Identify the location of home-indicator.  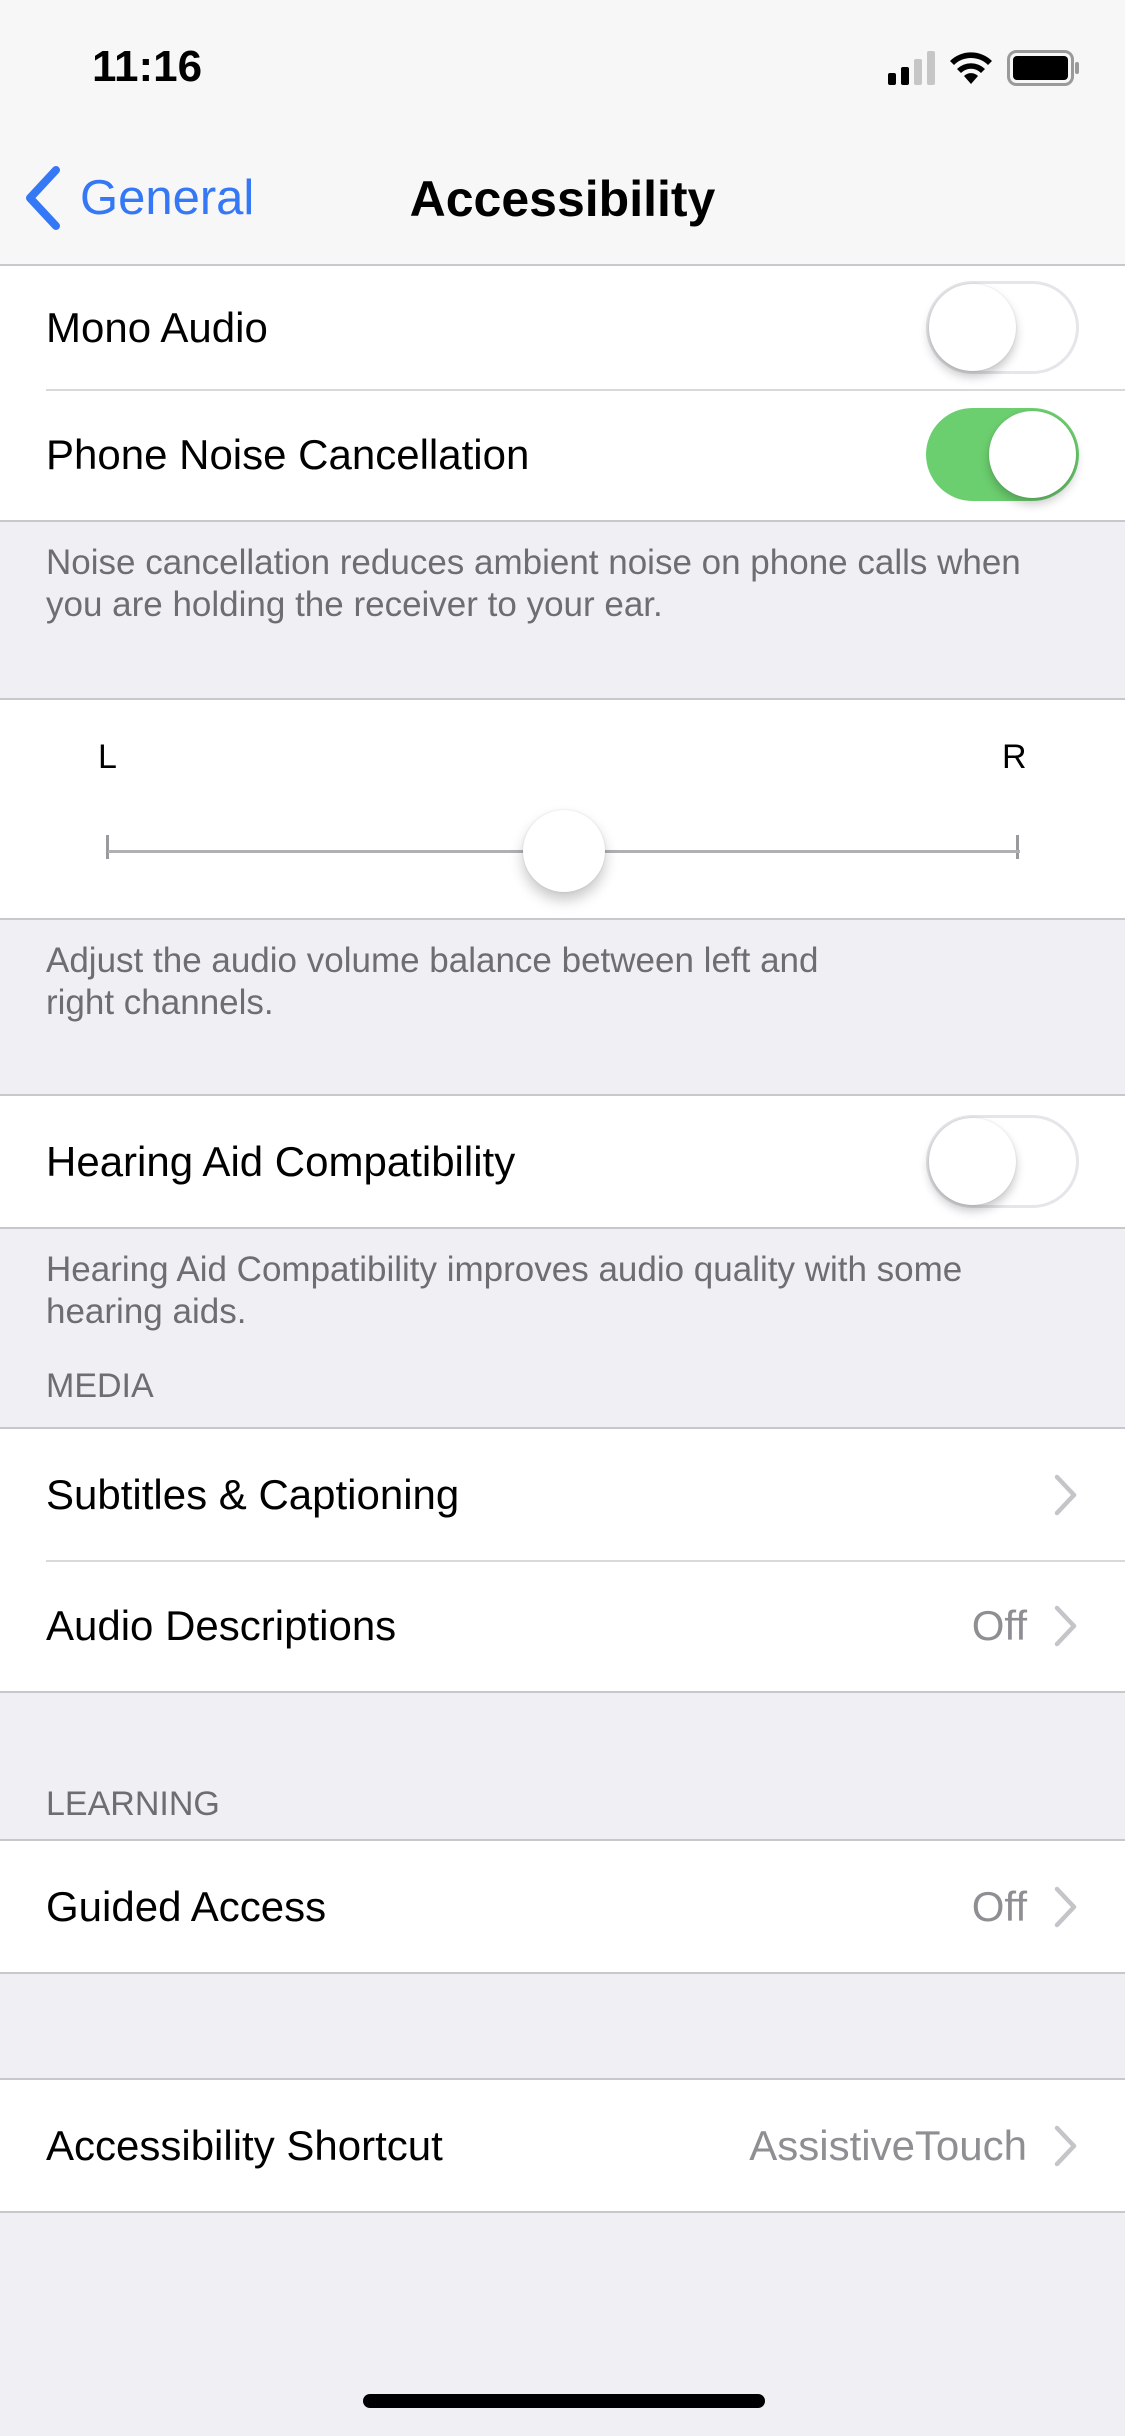
(564, 2401).